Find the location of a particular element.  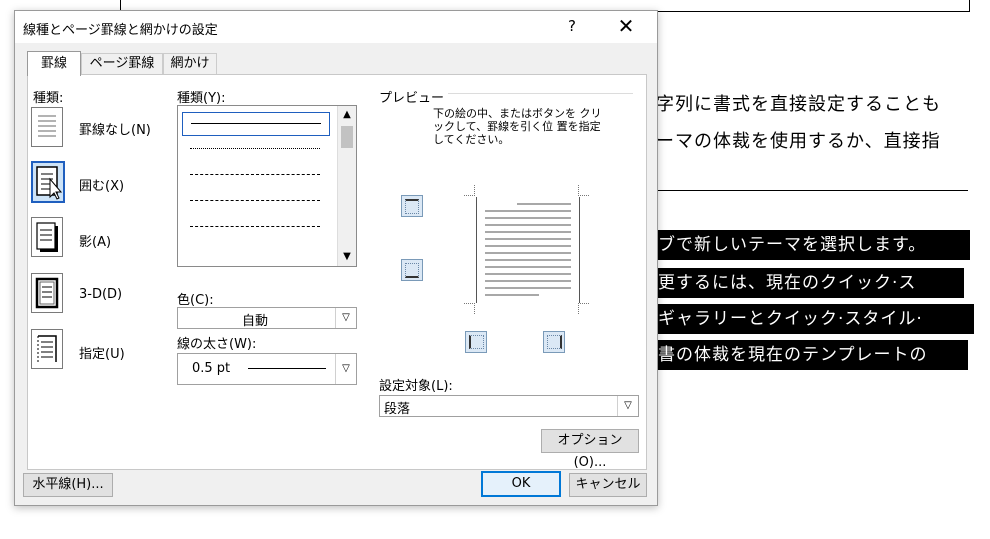

setting-none-label: 罫線なし(N) is located at coordinates (115, 130).